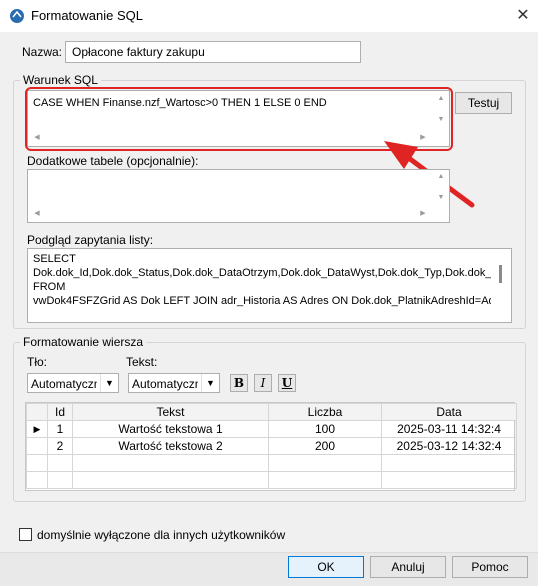  What do you see at coordinates (523, 16) in the screenshot?
I see `close-icon: ✕` at bounding box center [523, 16].